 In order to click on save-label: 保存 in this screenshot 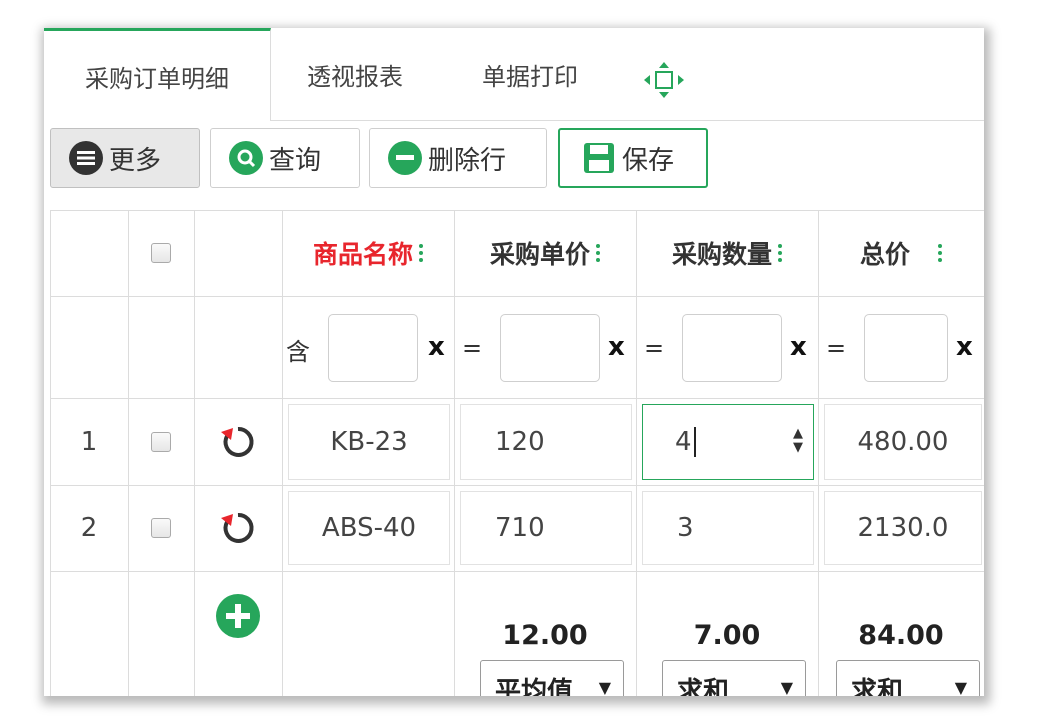, I will do `click(648, 160)`.